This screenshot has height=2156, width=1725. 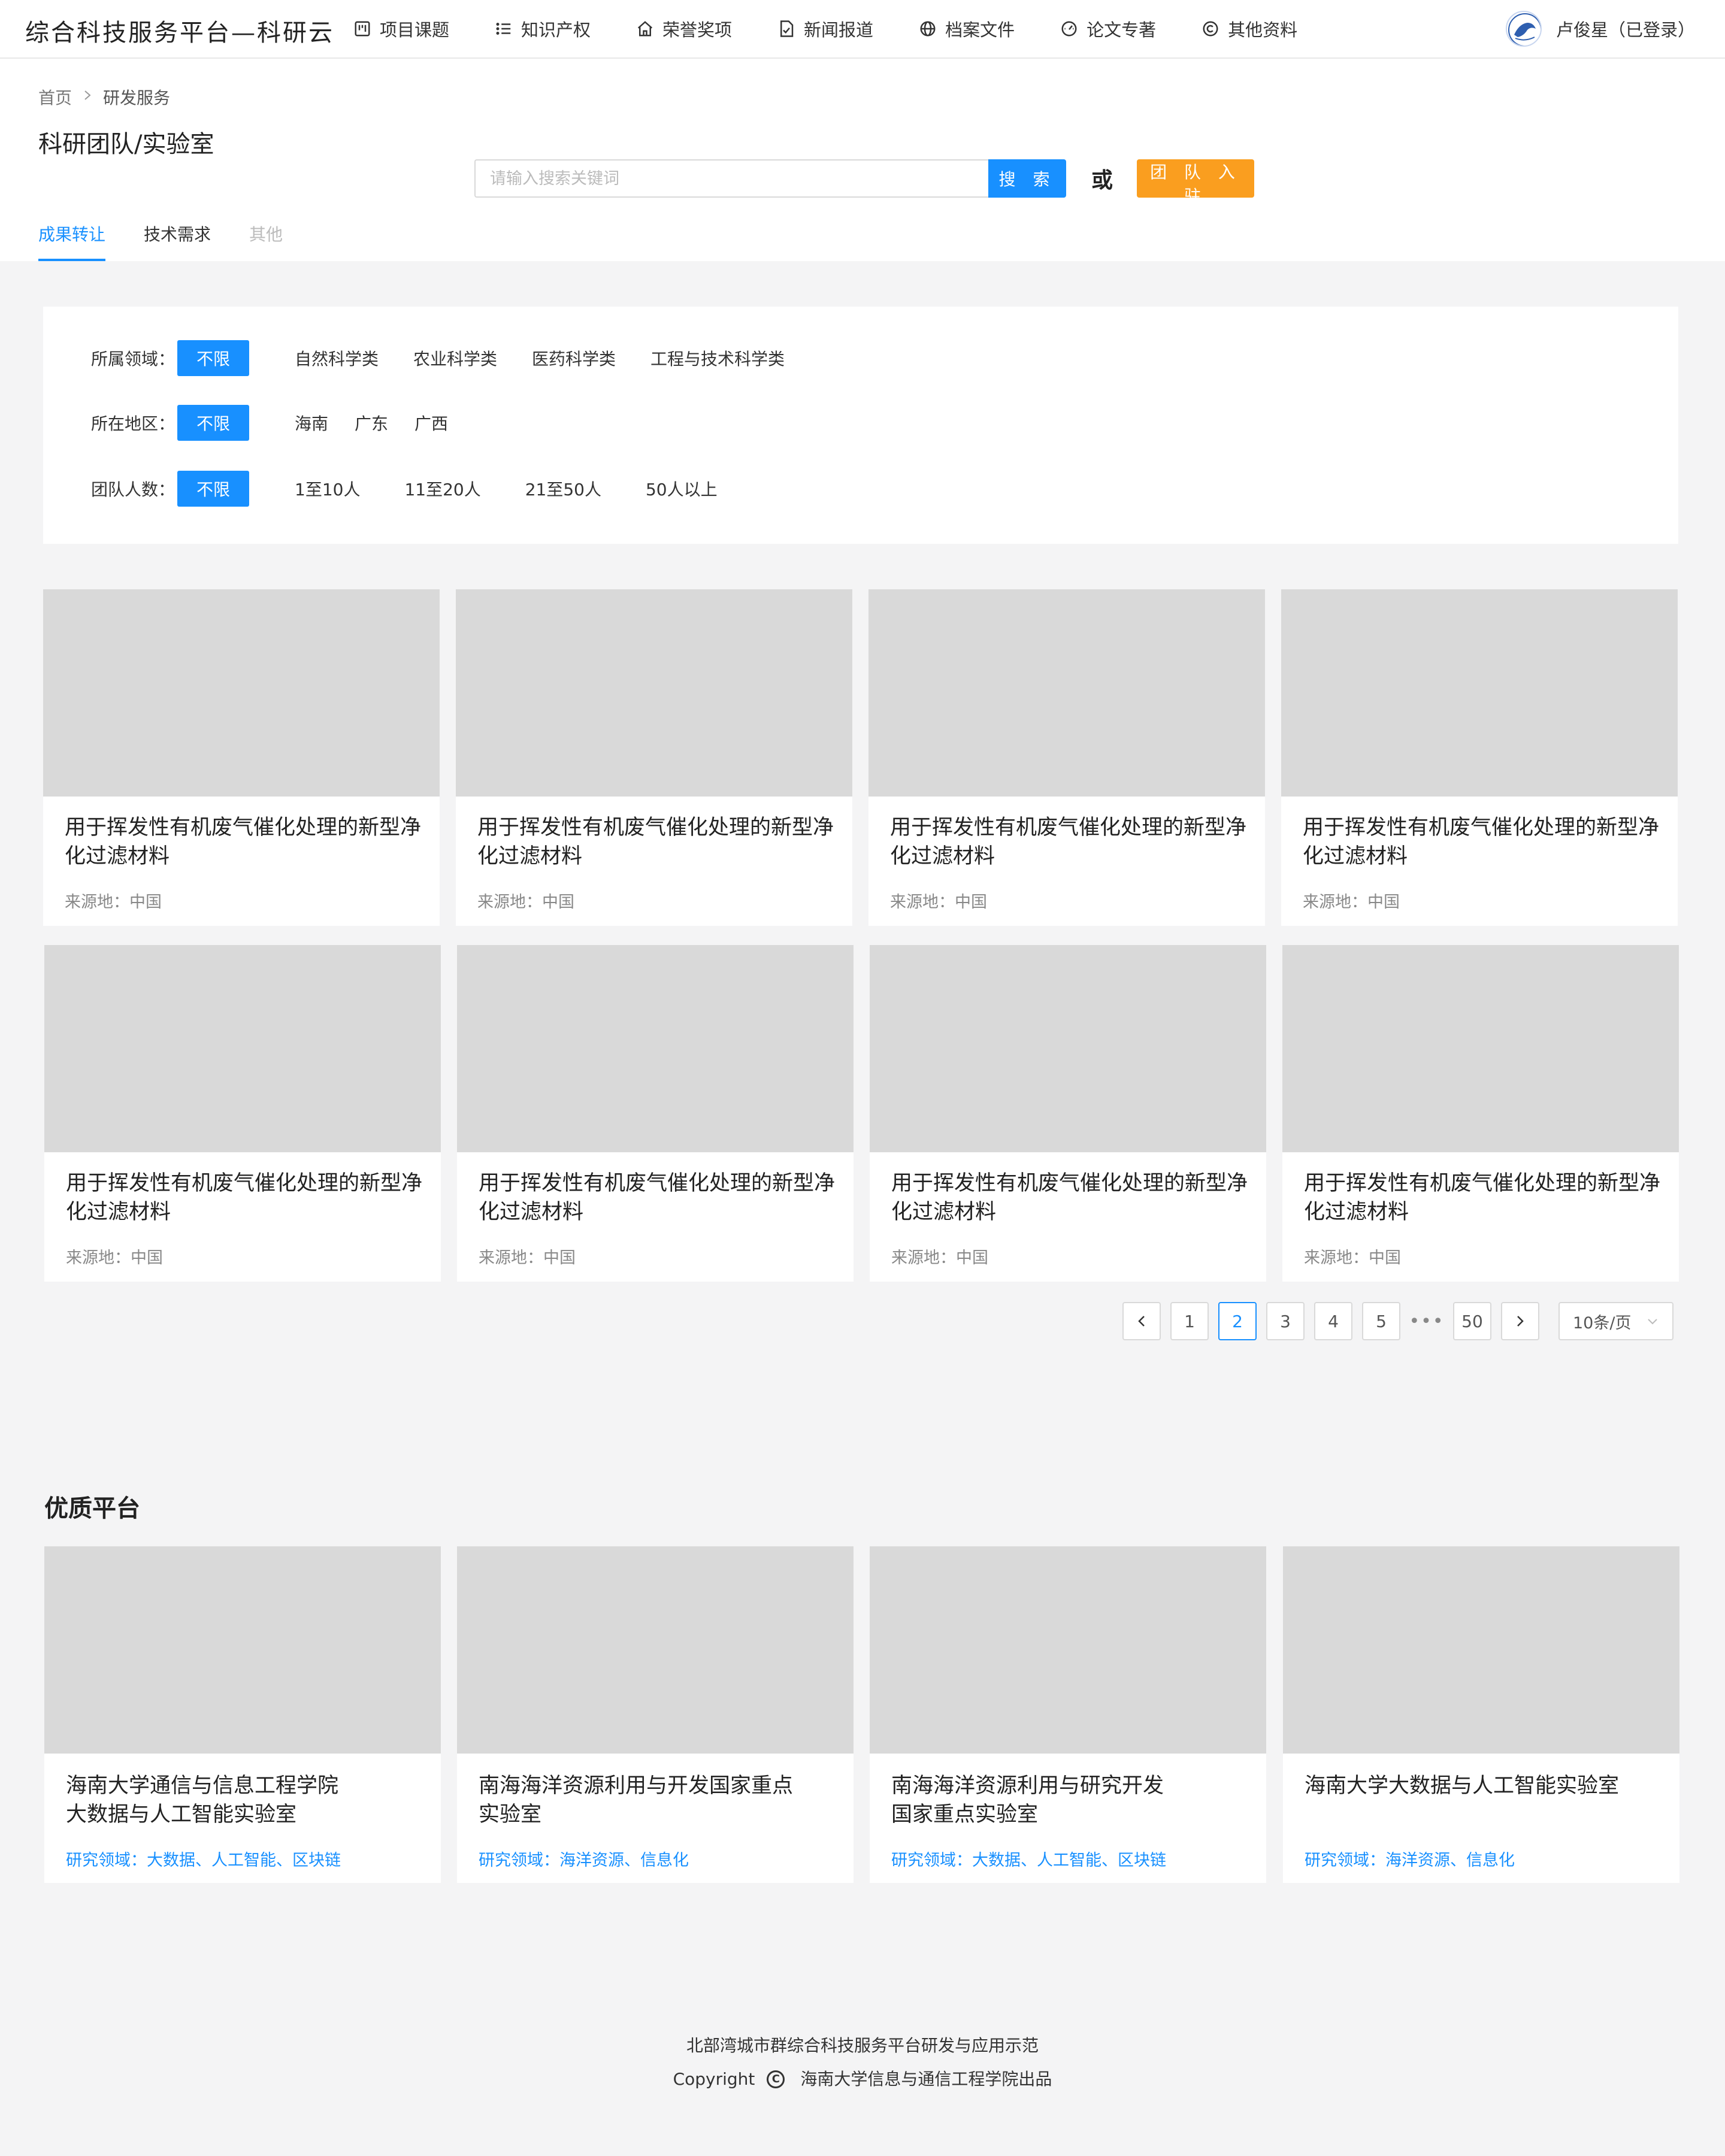 I want to click on prev-page-button, so click(x=1141, y=1321).